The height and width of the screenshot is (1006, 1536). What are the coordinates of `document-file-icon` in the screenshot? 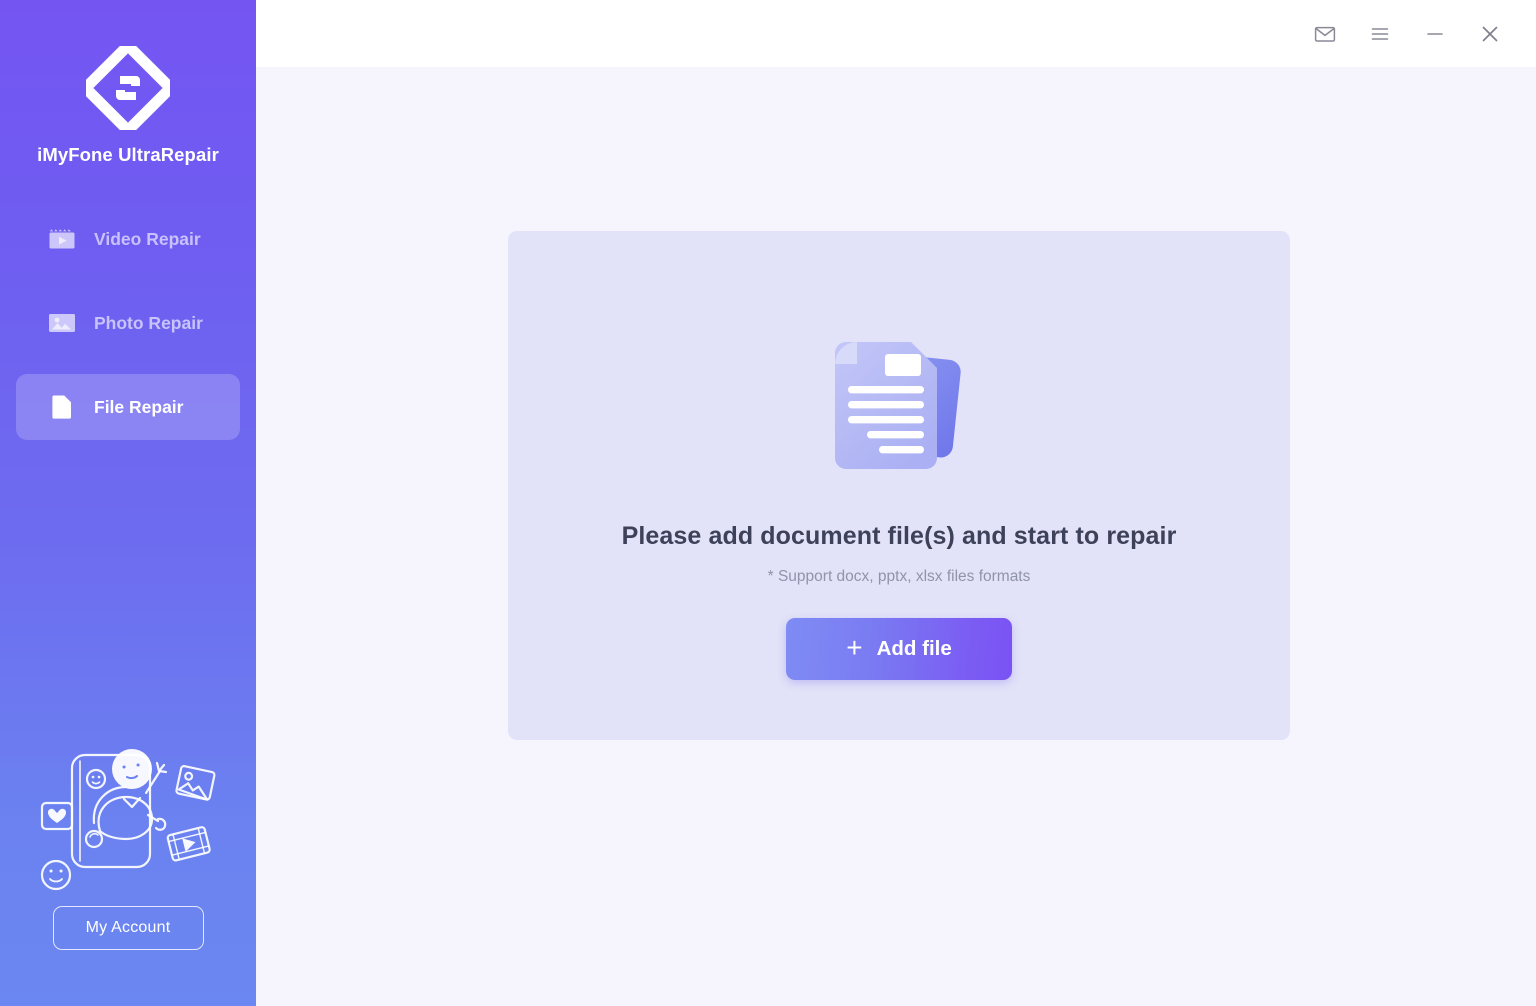 It's located at (62, 407).